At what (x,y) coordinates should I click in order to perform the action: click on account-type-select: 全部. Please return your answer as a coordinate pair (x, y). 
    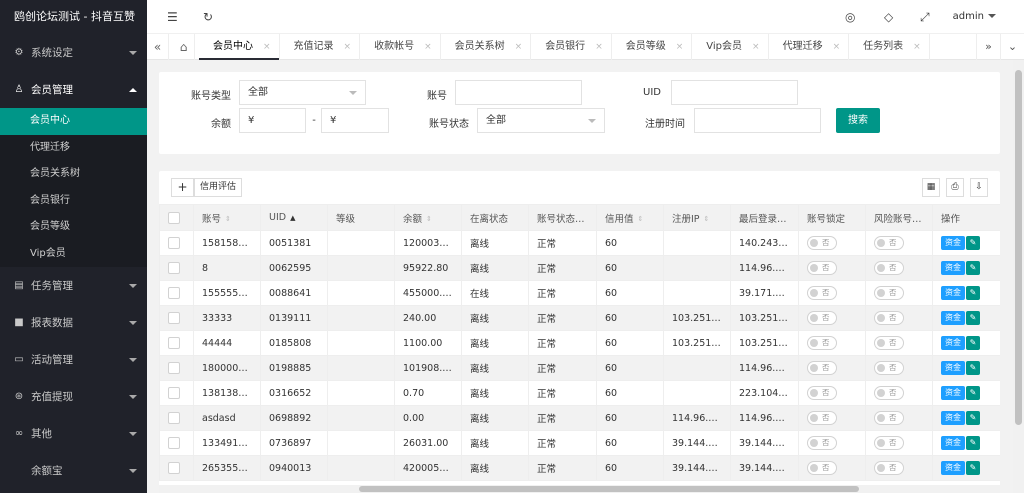
    Looking at the image, I should click on (302, 92).